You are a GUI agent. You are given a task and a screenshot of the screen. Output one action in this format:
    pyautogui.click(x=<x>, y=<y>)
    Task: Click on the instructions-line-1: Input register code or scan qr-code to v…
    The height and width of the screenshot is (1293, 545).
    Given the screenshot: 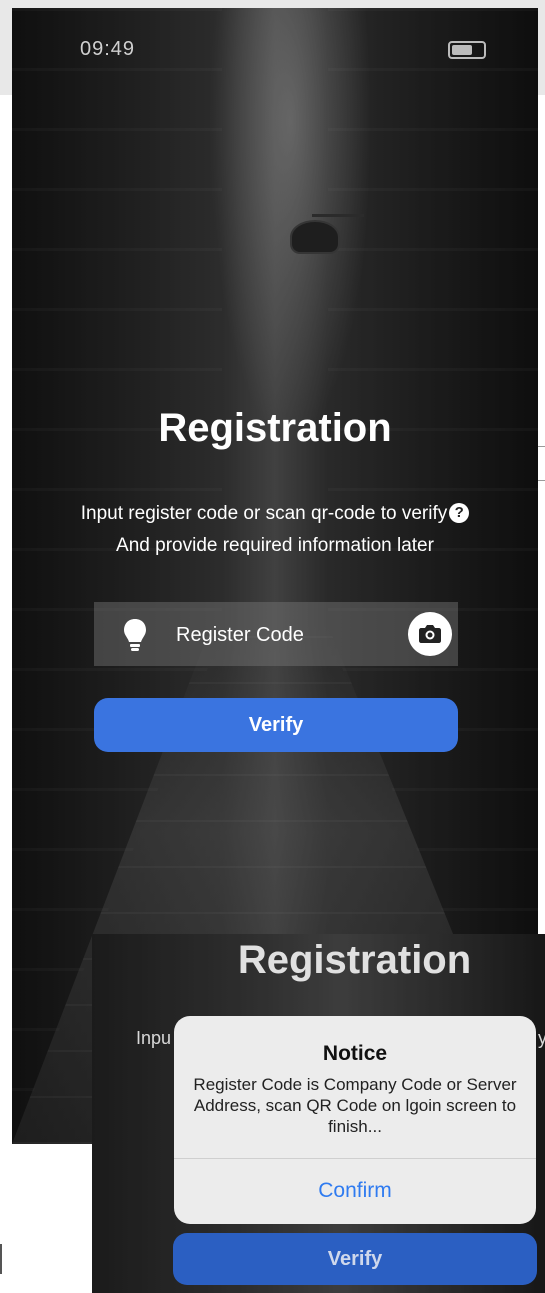 What is the action you would take?
    pyautogui.click(x=275, y=514)
    